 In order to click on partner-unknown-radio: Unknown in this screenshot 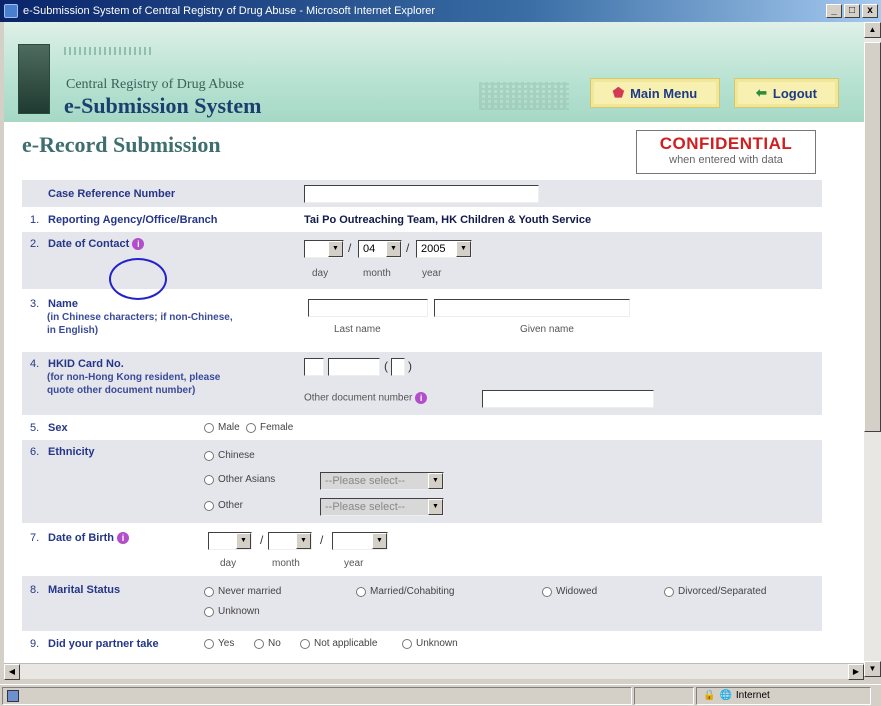, I will do `click(430, 643)`.